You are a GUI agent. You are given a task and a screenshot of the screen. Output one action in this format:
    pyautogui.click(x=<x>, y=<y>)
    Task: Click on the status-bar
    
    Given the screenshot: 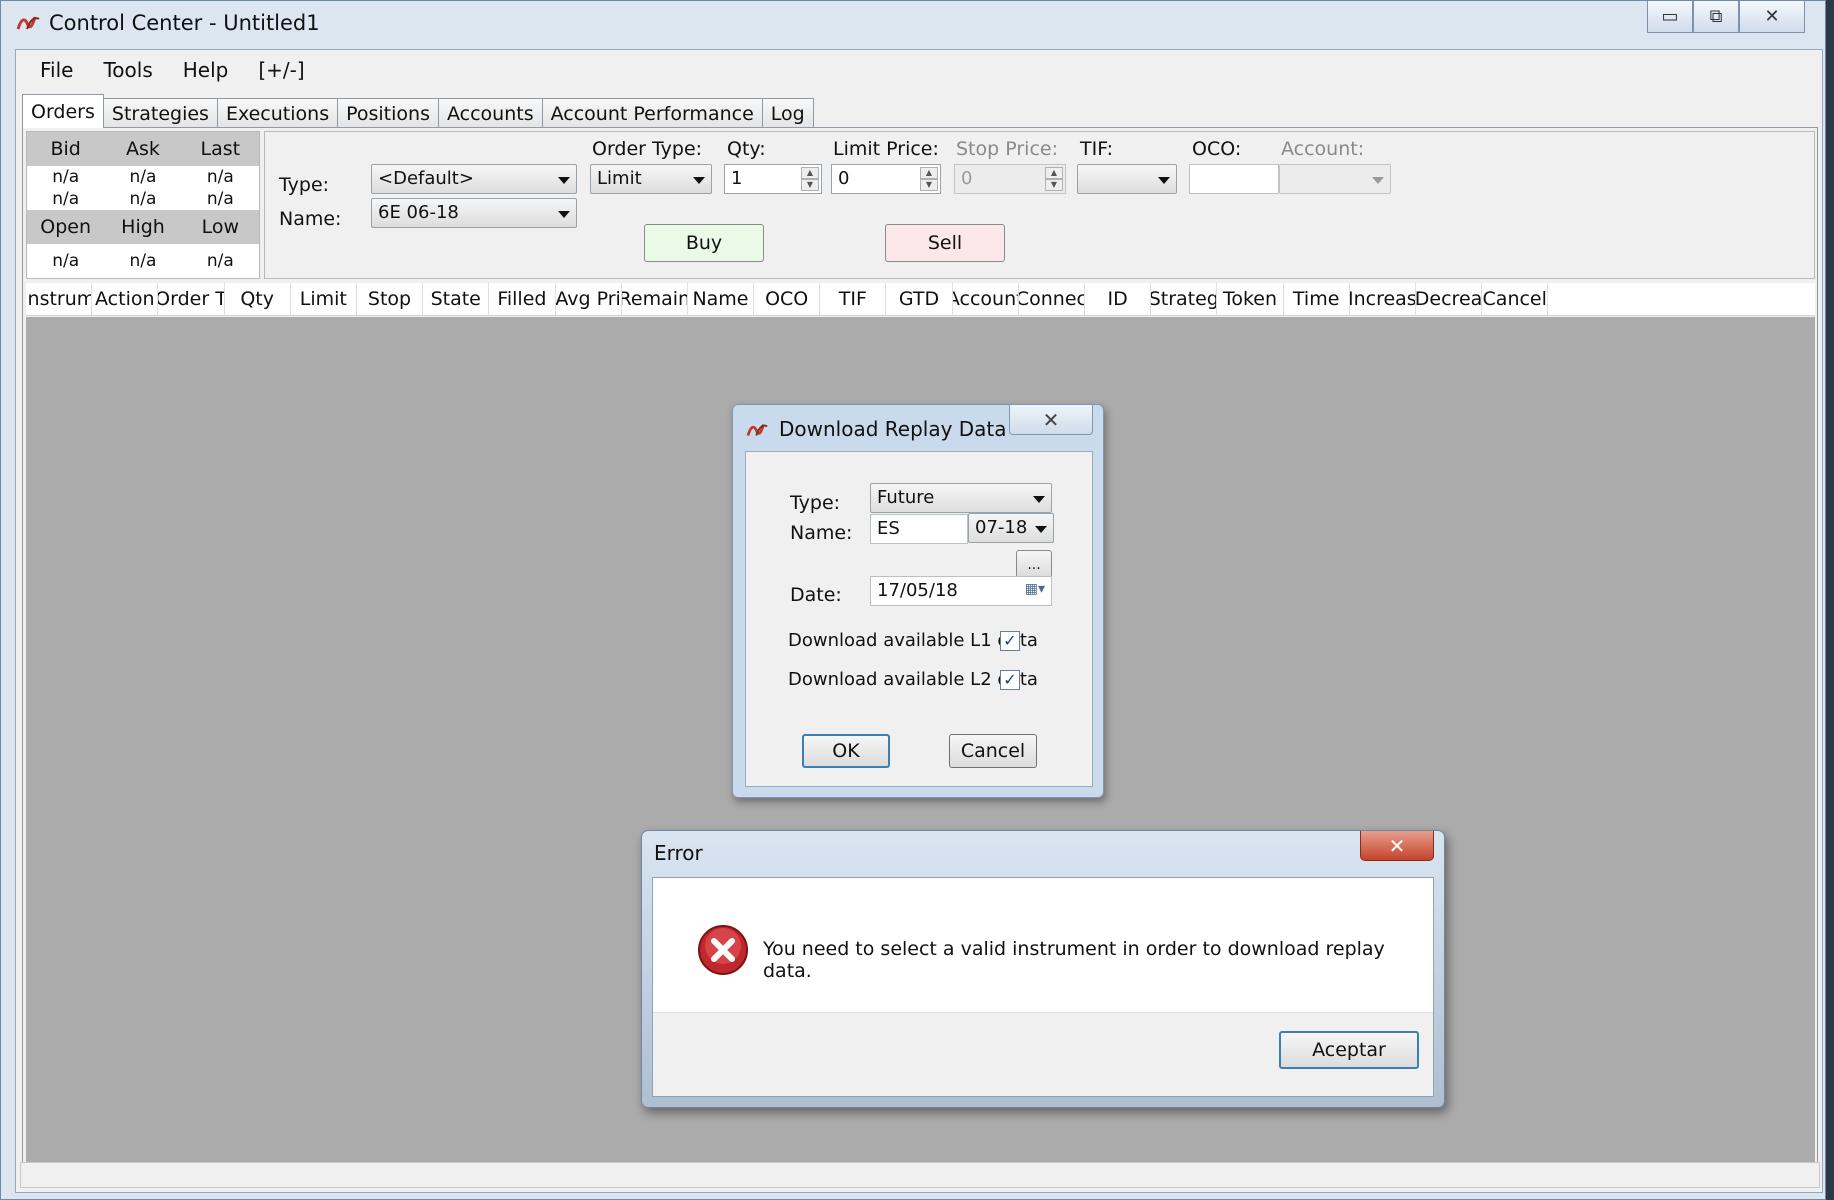 What is the action you would take?
    pyautogui.click(x=920, y=1175)
    